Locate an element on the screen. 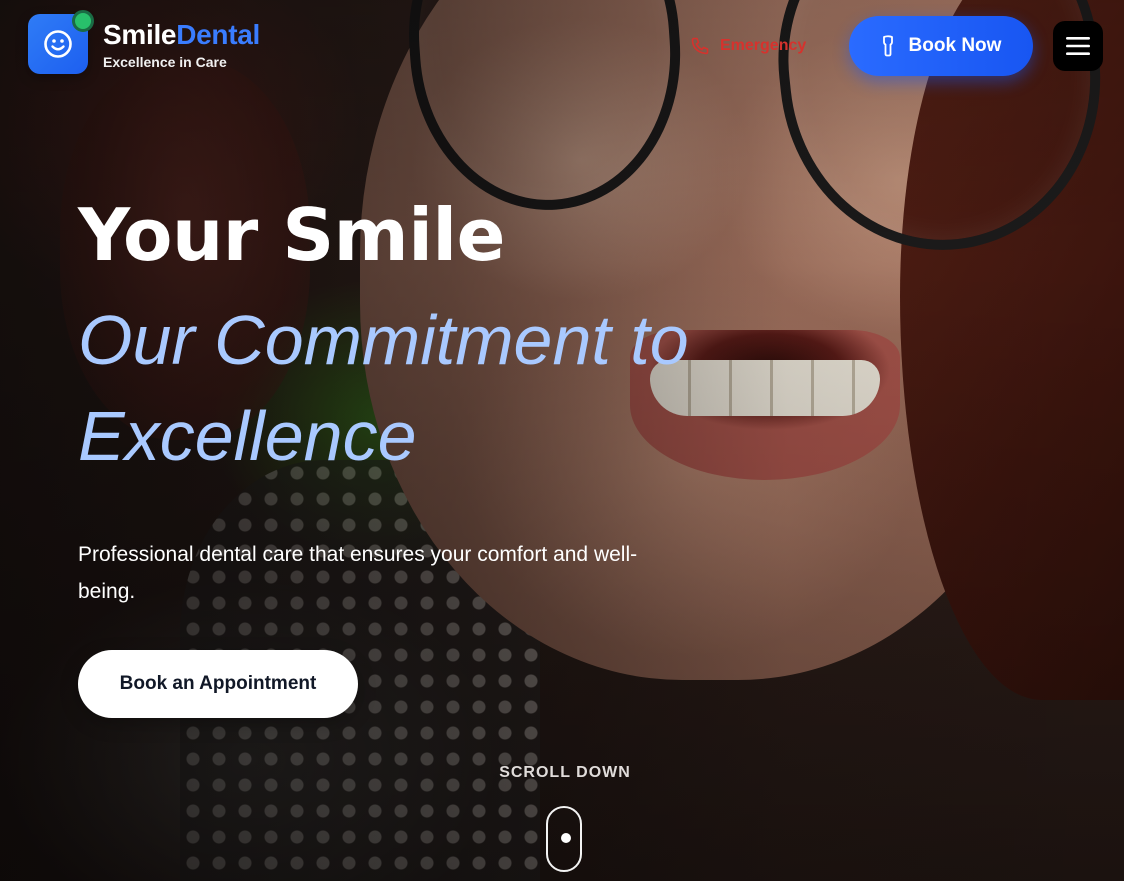 The image size is (1124, 881). brand-tagline: Excellence in Care is located at coordinates (165, 61).